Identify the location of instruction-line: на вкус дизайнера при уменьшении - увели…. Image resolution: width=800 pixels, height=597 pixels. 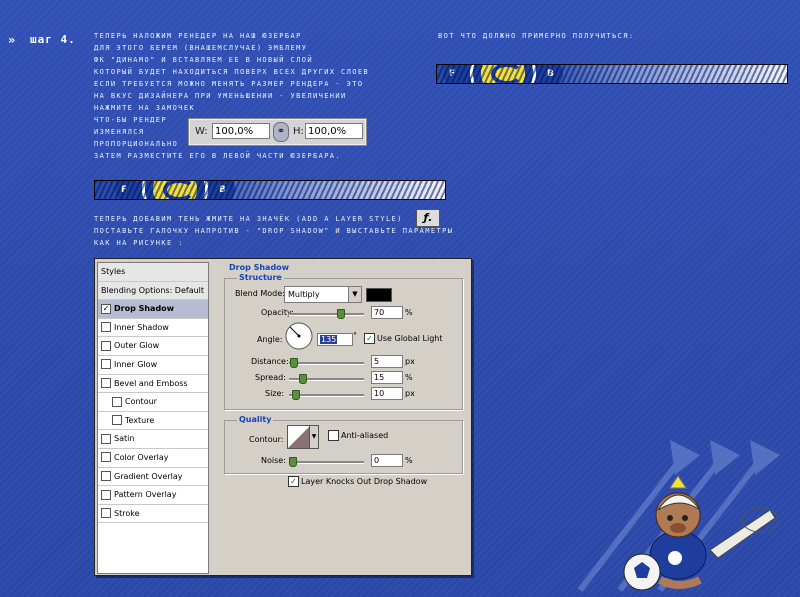
(220, 96).